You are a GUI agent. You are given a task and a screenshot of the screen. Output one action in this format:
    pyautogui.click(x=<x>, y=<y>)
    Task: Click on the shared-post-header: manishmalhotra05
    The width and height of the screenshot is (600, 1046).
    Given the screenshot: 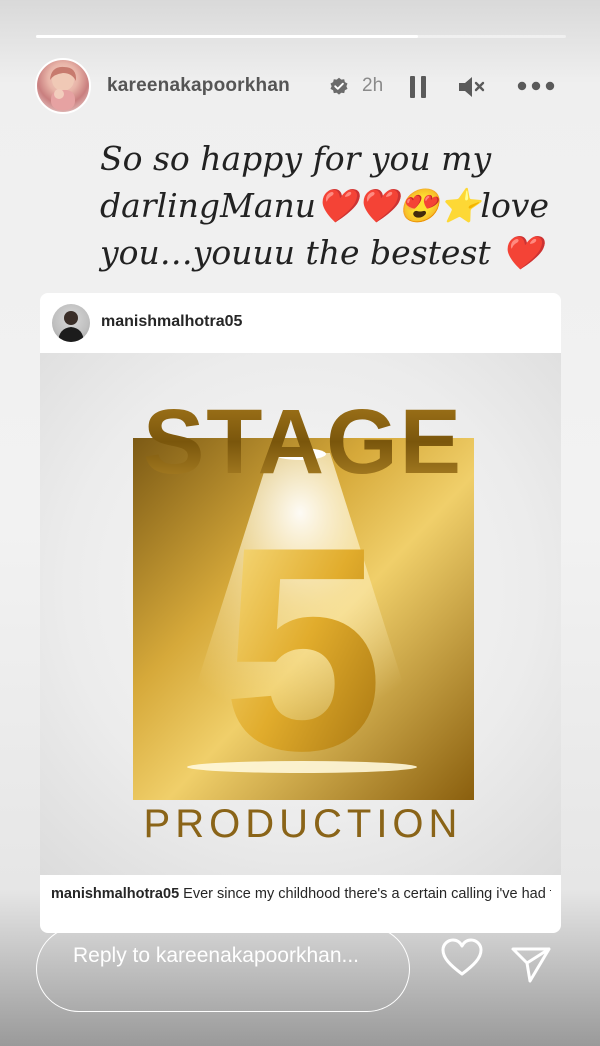 What is the action you would take?
    pyautogui.click(x=300, y=323)
    